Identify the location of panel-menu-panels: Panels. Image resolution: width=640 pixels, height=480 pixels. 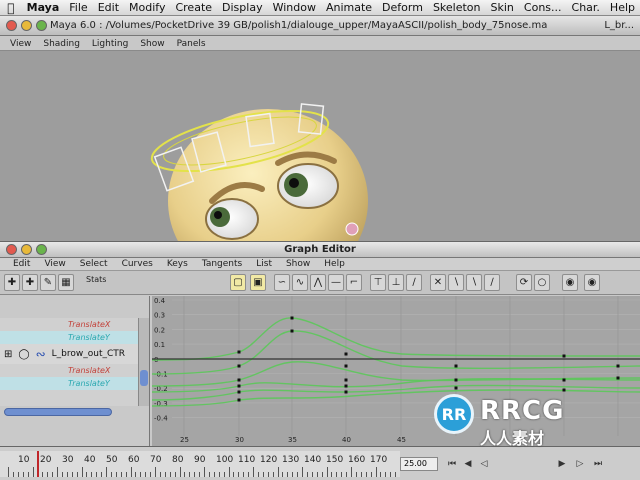
(191, 43).